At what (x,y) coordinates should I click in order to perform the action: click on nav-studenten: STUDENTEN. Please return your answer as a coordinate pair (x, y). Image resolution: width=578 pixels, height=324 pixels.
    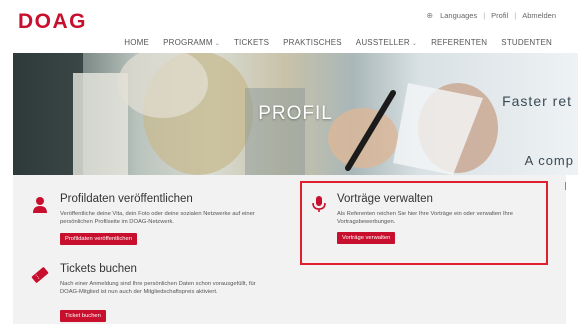
    Looking at the image, I should click on (526, 42).